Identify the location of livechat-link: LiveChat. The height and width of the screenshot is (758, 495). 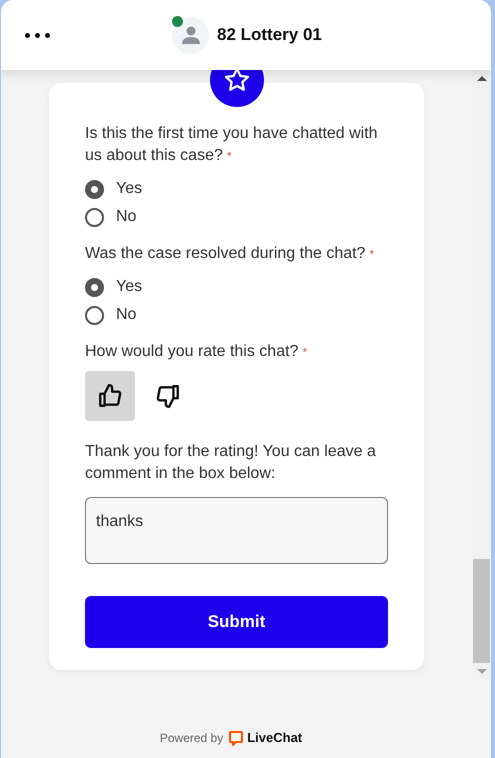
(265, 738).